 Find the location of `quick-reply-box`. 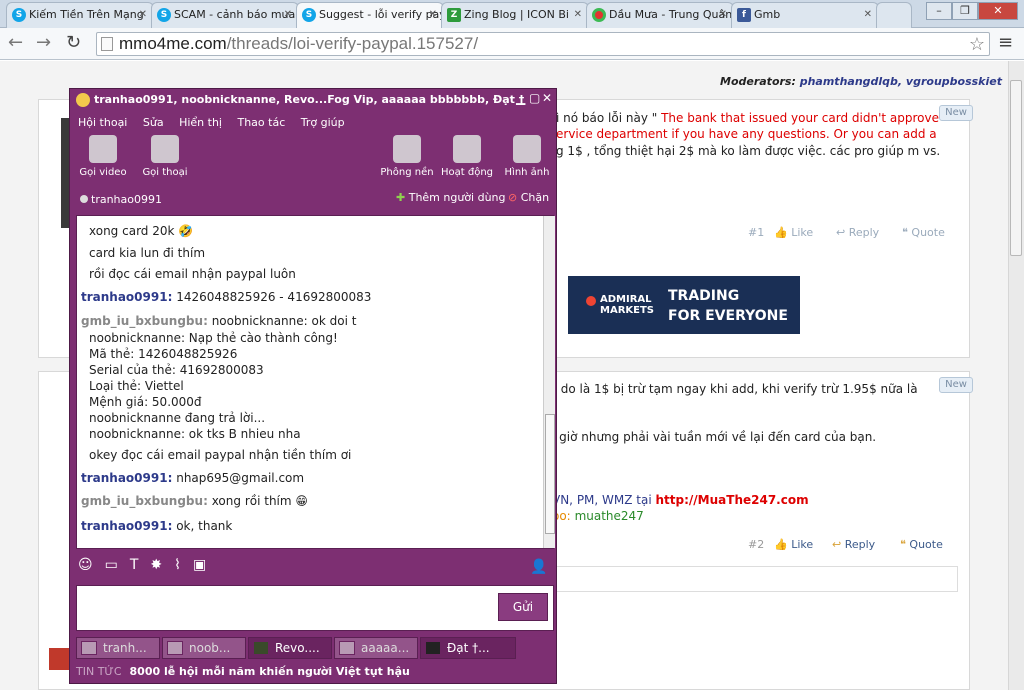

quick-reply-box is located at coordinates (755, 579).